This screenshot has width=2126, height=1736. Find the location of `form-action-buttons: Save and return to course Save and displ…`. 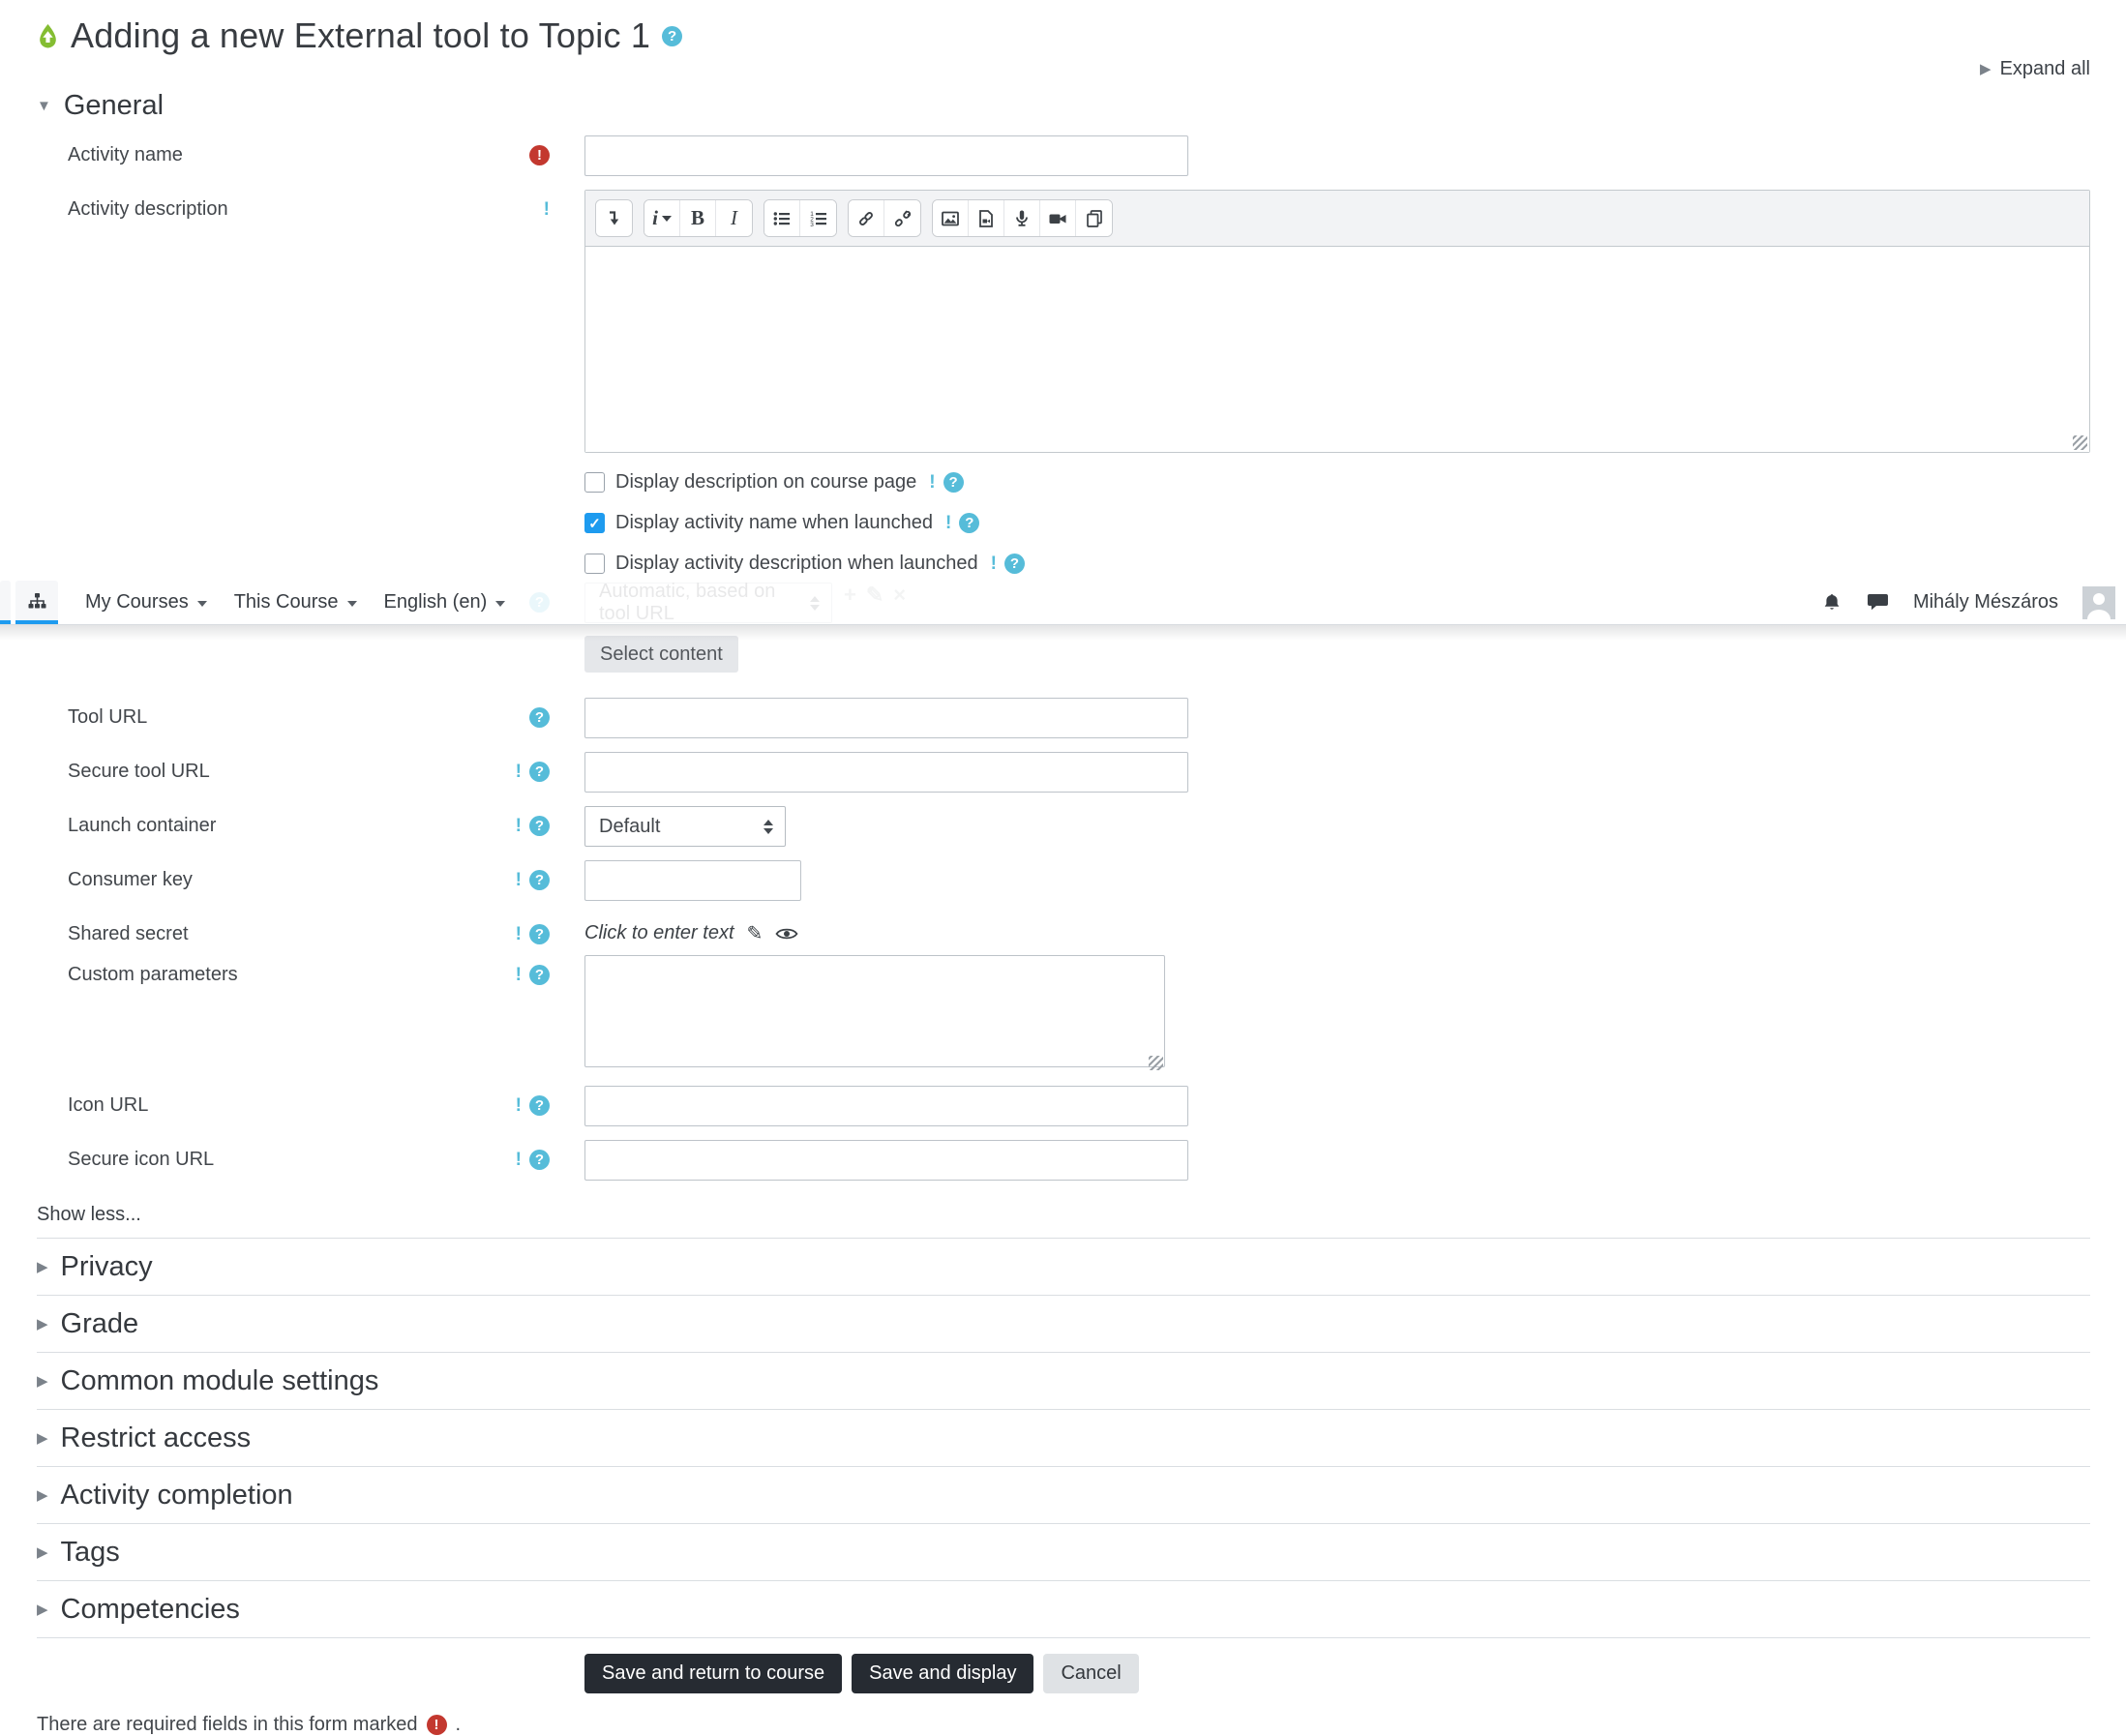

form-action-buttons: Save and return to course Save and displ… is located at coordinates (1337, 1673).